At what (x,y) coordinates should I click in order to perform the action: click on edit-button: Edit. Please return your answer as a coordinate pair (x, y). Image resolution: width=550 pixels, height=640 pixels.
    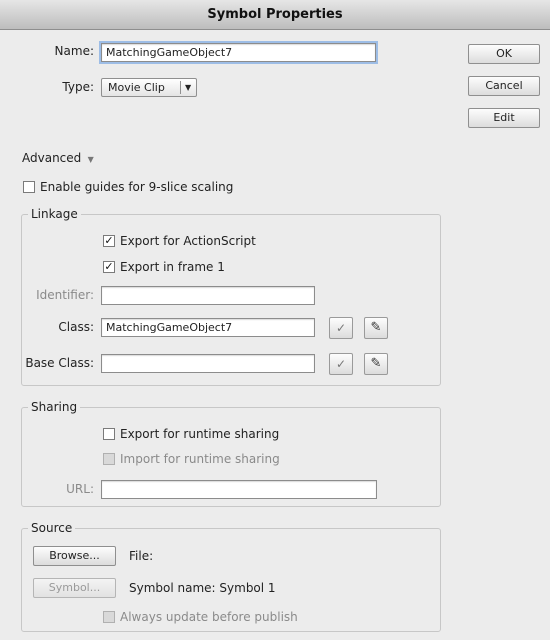
    Looking at the image, I should click on (504, 118).